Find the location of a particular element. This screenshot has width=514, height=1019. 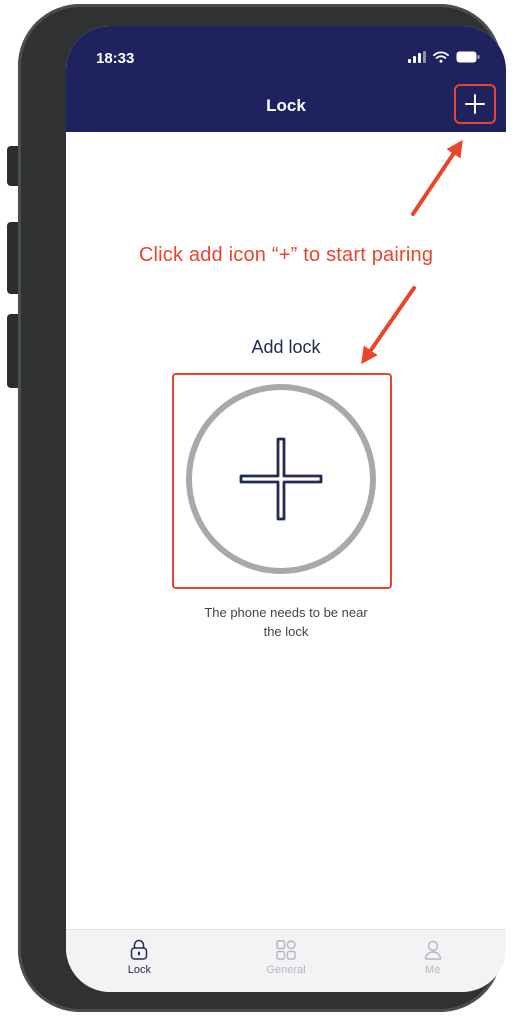

tab-general: General is located at coordinates (286, 961).